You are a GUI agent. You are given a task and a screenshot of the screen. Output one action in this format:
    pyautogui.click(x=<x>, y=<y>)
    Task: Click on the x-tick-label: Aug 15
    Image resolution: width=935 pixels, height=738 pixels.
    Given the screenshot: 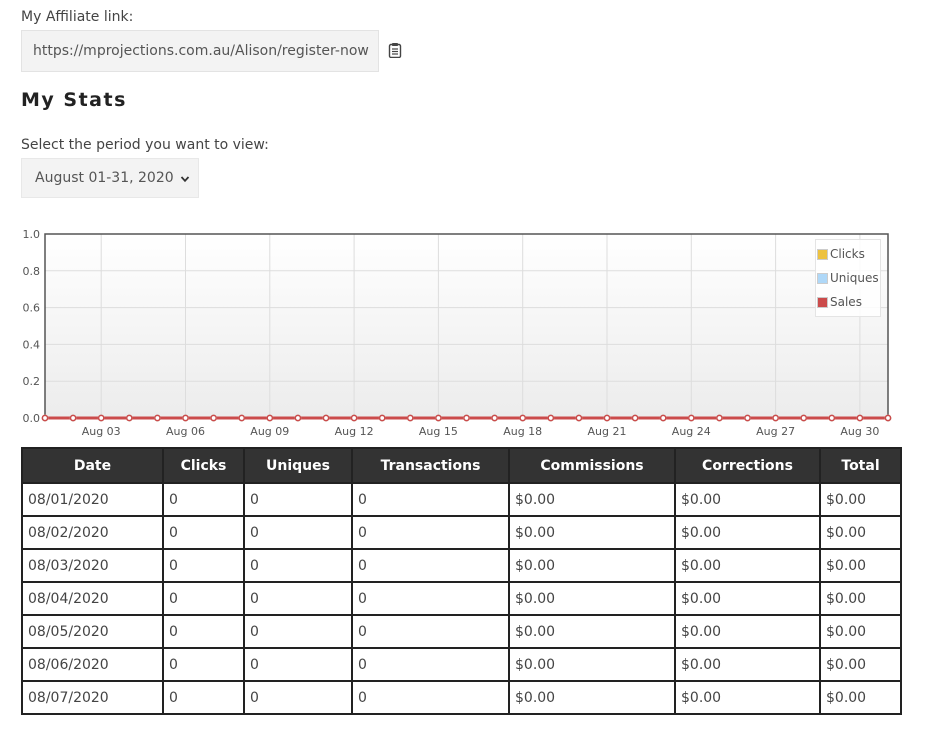 What is the action you would take?
    pyautogui.click(x=438, y=431)
    